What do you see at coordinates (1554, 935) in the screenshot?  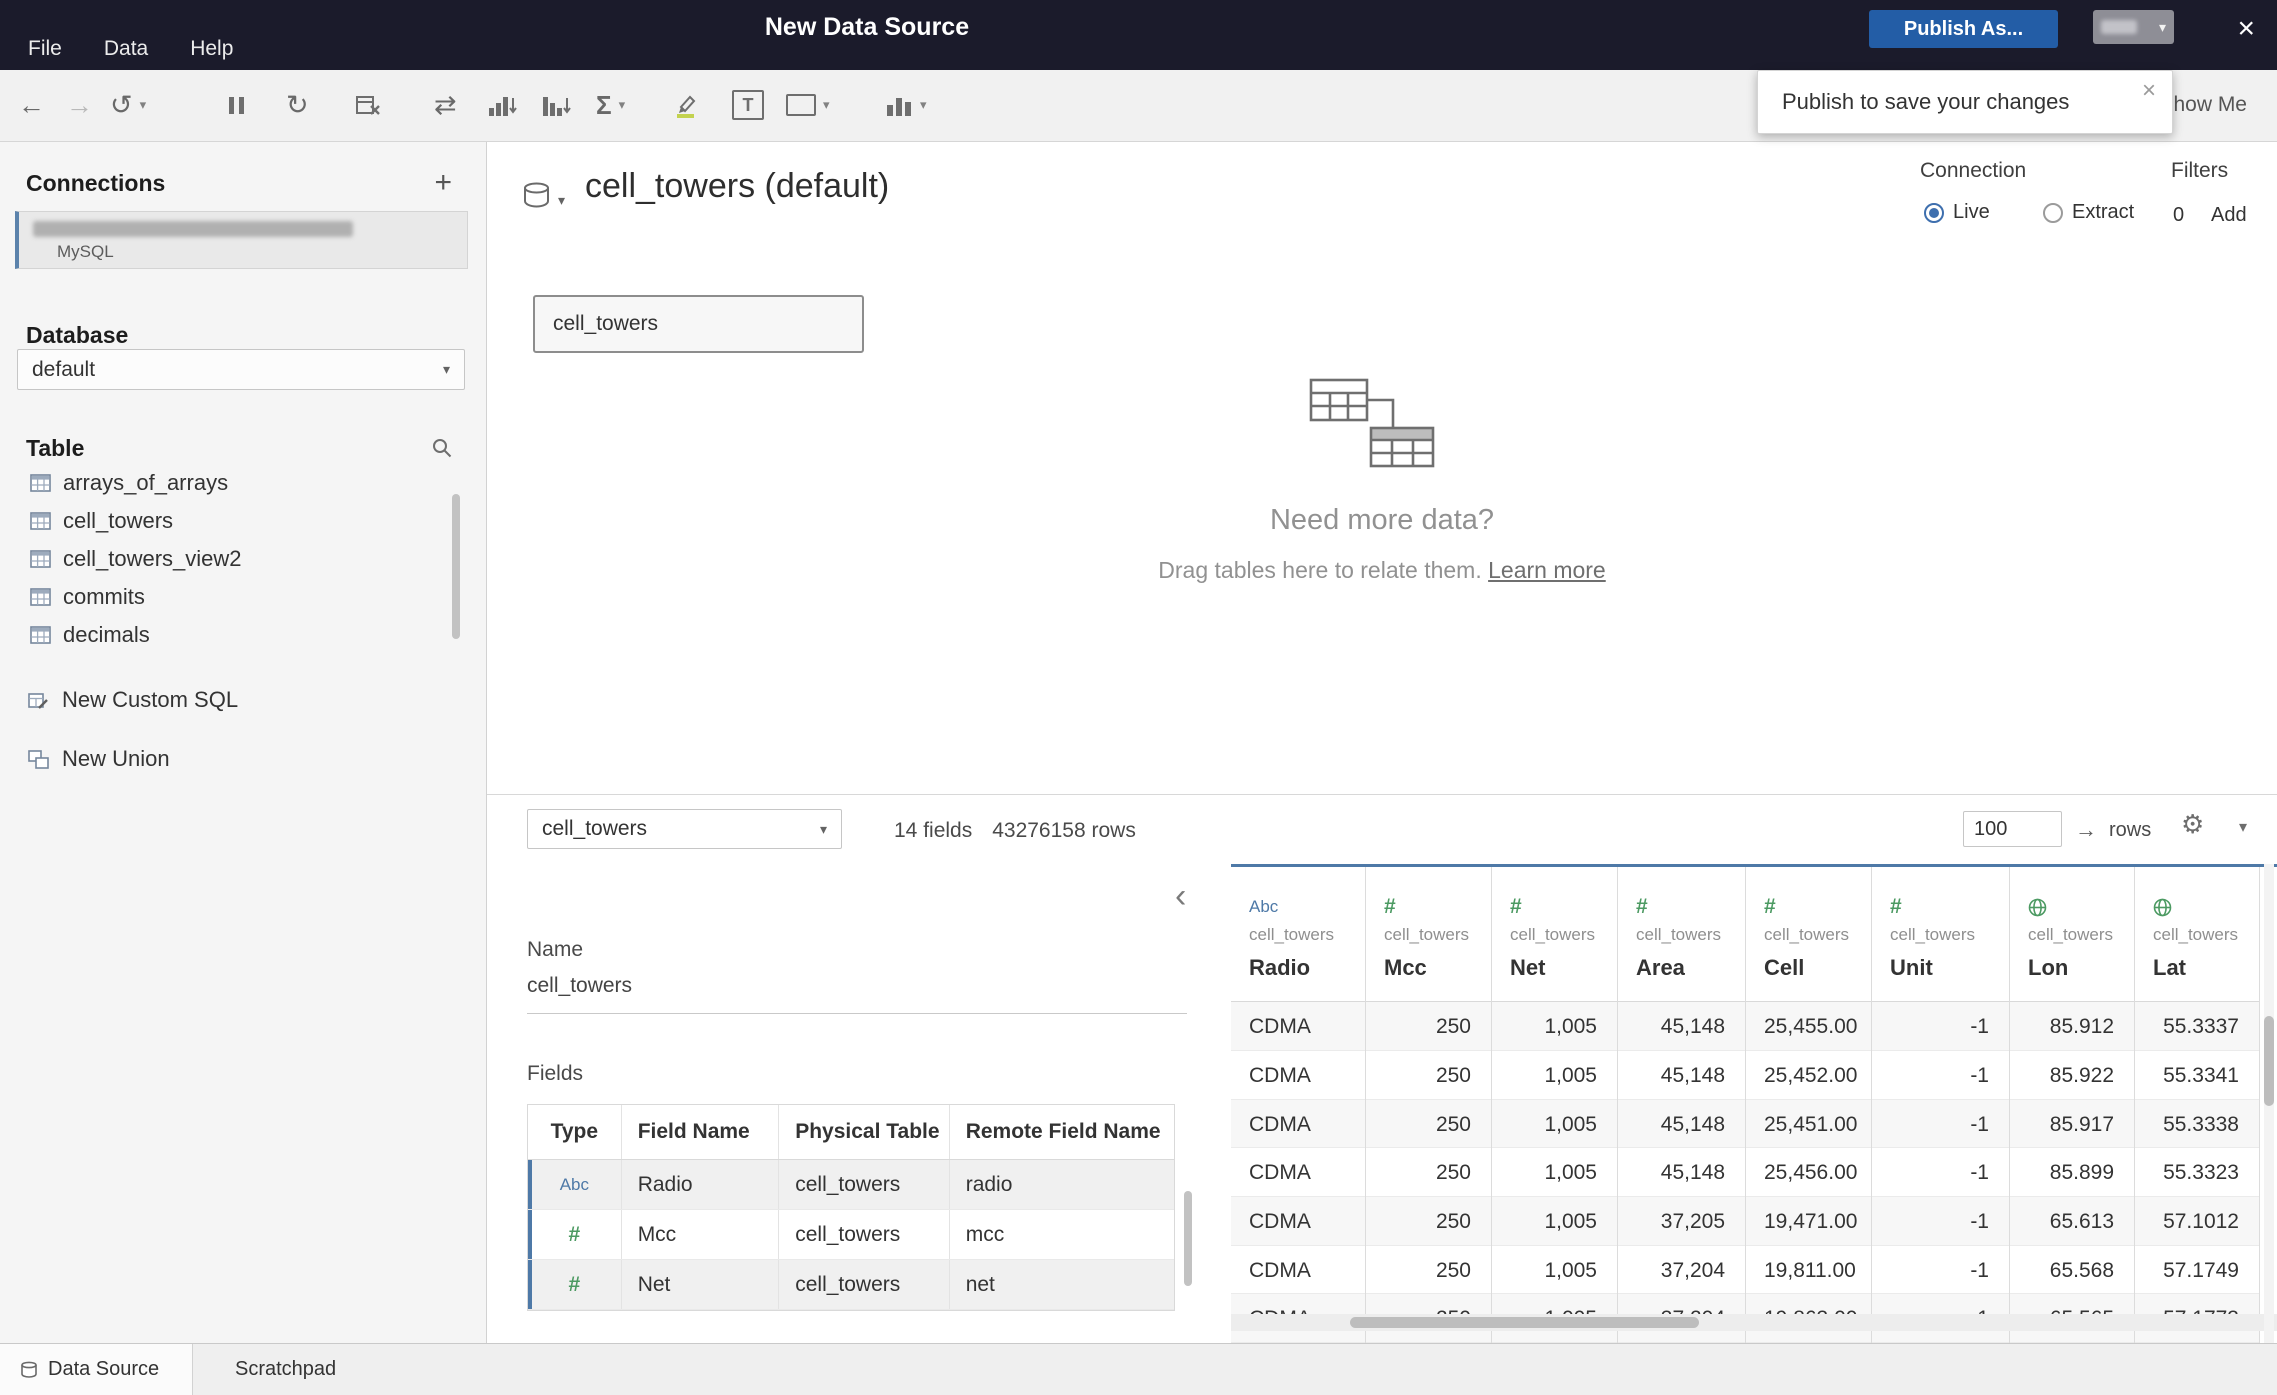 I see `column-header-net: # cell_towers Net` at bounding box center [1554, 935].